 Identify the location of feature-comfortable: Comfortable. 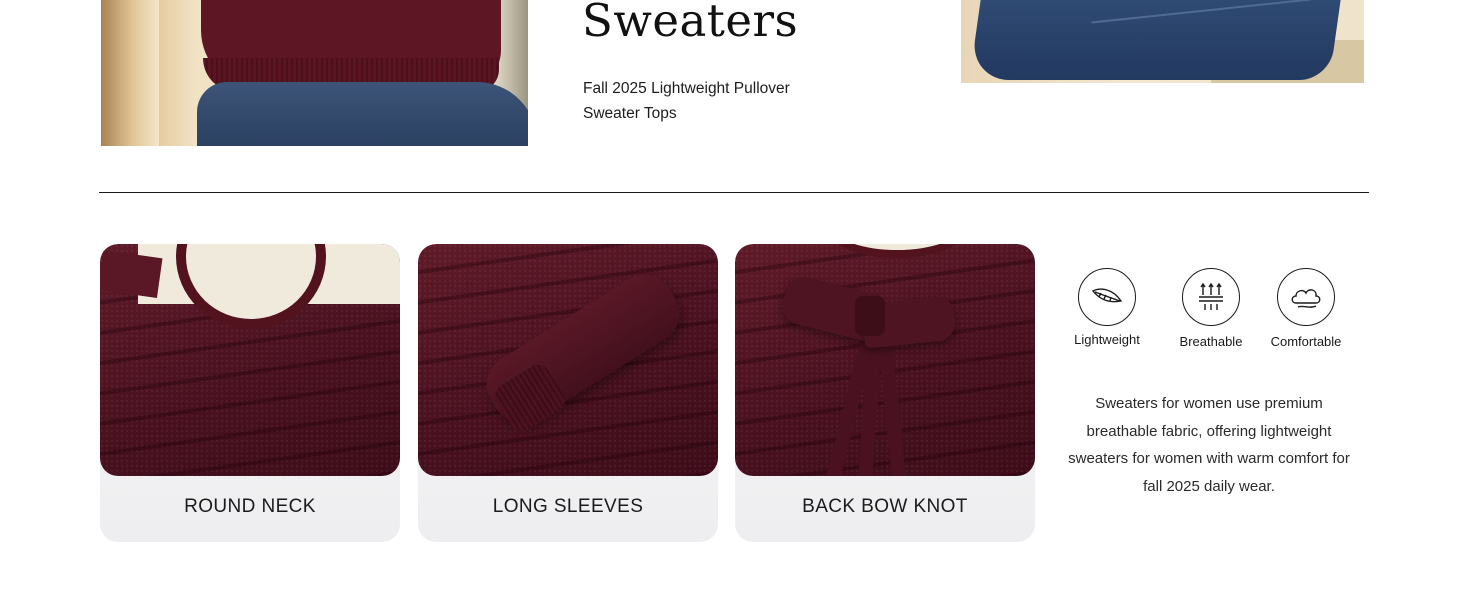
(1306, 308).